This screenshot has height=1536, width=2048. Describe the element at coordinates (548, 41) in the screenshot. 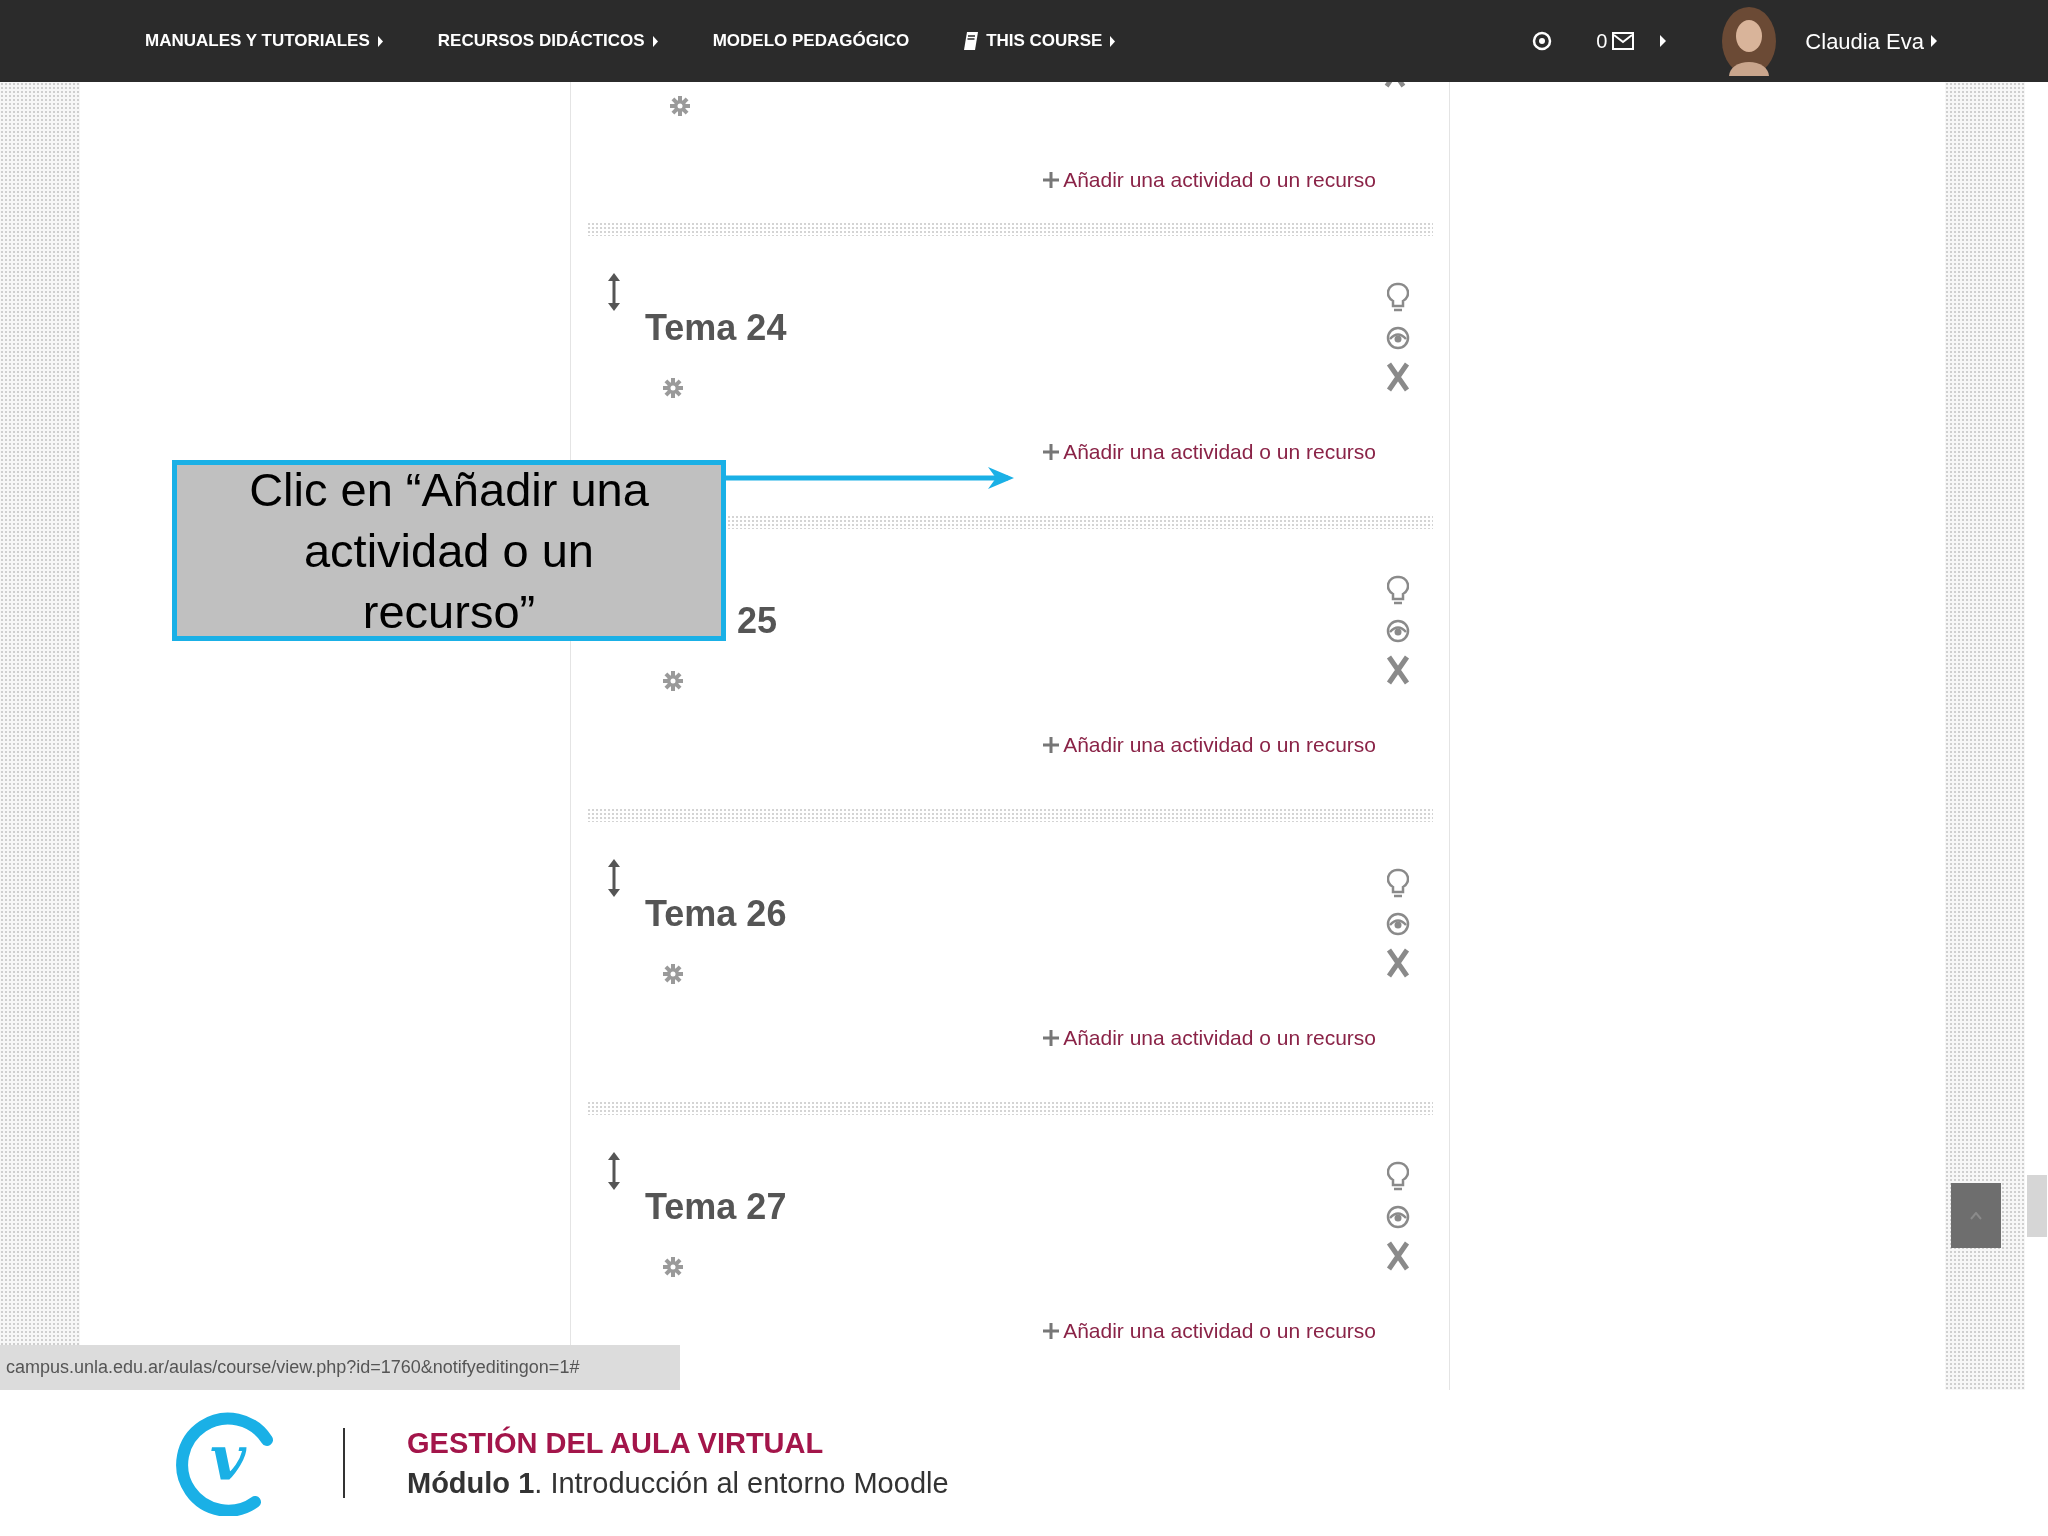

I see `nav-menu-item: RECURSOS DIDÁCTICOS` at that location.